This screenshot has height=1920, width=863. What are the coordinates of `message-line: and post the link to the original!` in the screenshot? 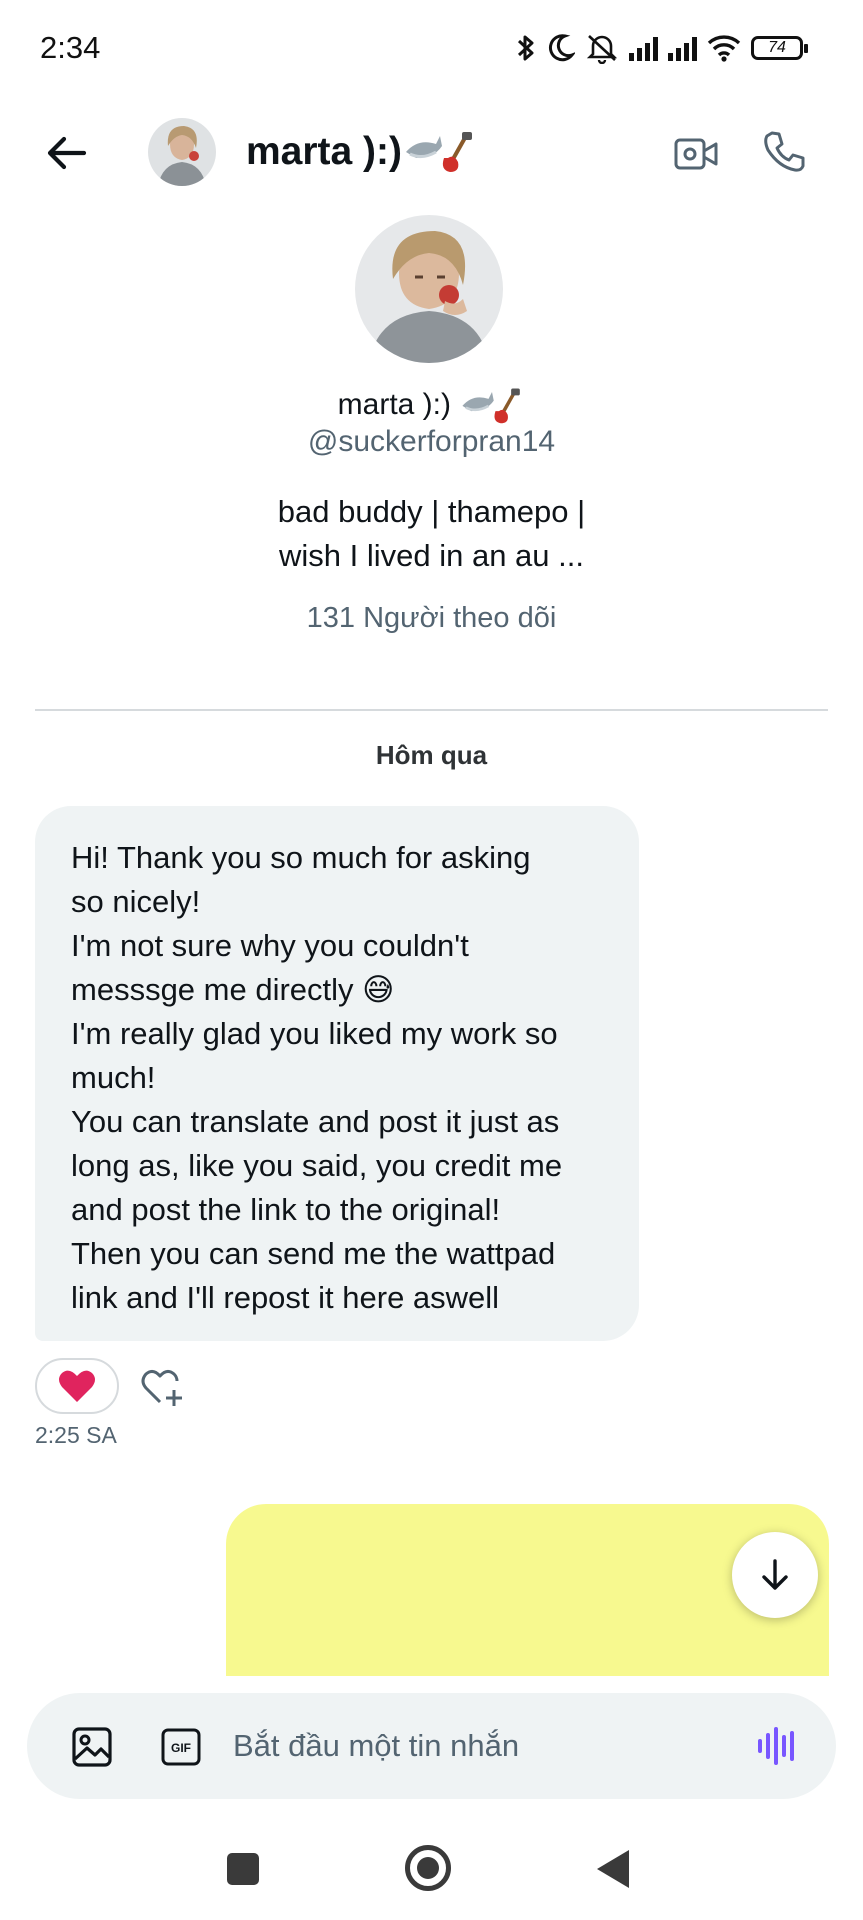 It's located at (286, 1209).